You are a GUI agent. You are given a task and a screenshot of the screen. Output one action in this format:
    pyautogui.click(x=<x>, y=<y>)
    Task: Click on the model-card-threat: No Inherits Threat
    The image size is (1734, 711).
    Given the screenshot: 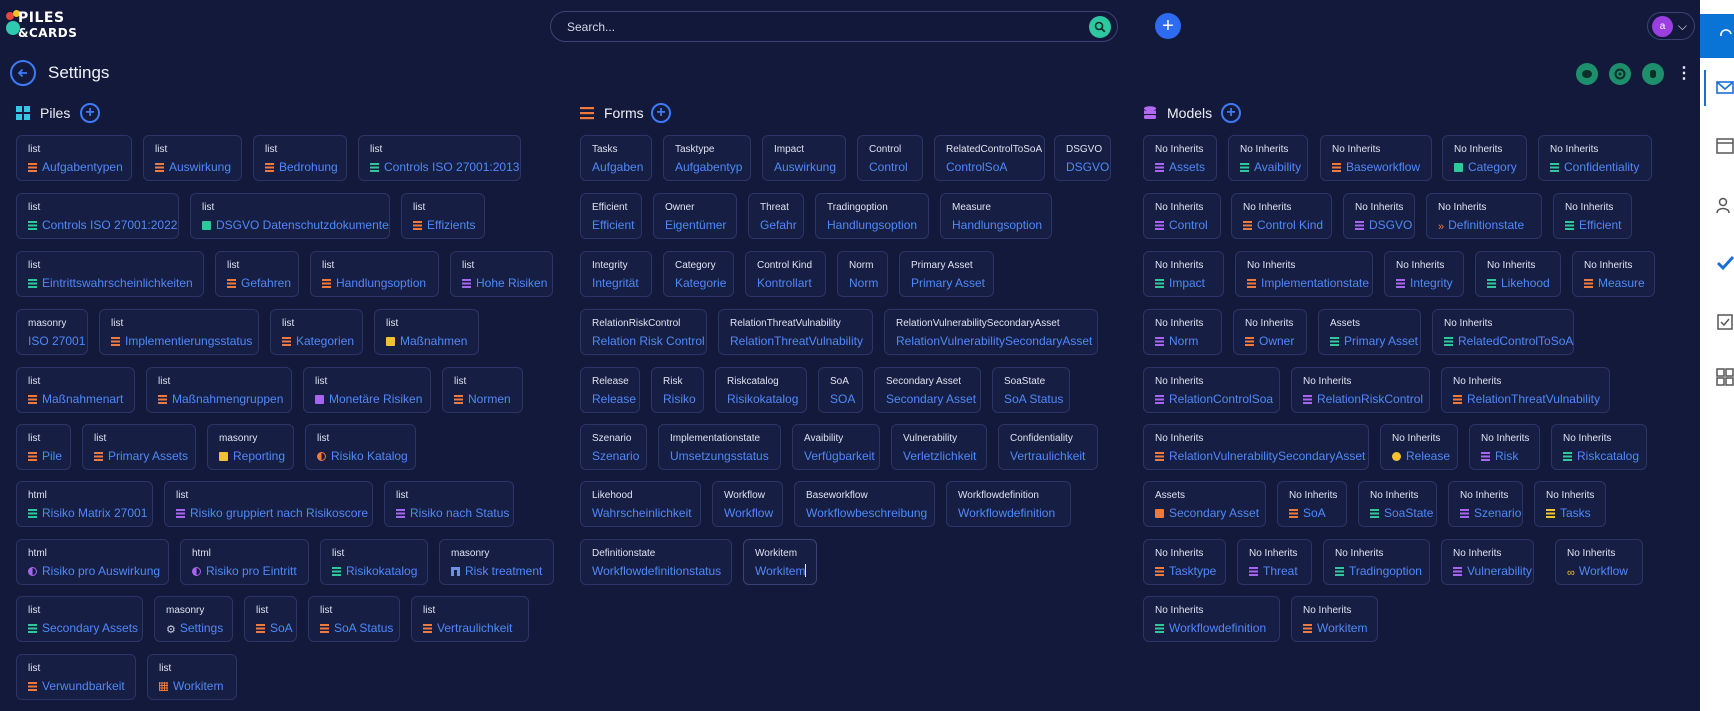 What is the action you would take?
    pyautogui.click(x=1274, y=562)
    